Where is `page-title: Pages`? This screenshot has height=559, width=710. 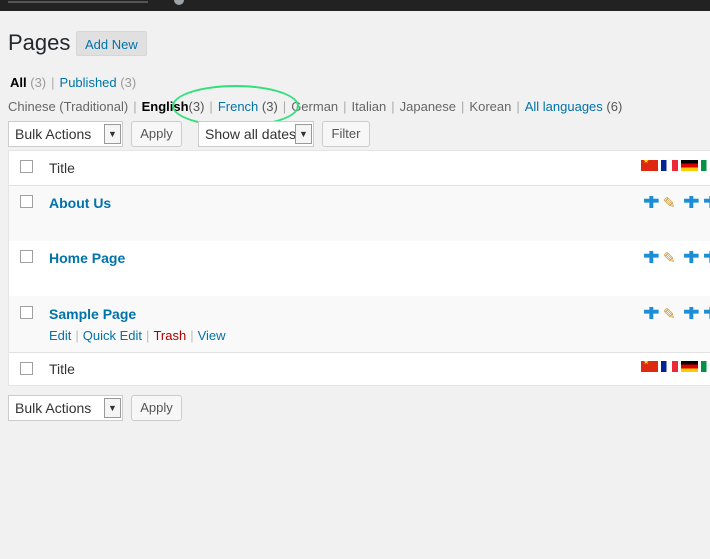
page-title: Pages is located at coordinates (39, 42).